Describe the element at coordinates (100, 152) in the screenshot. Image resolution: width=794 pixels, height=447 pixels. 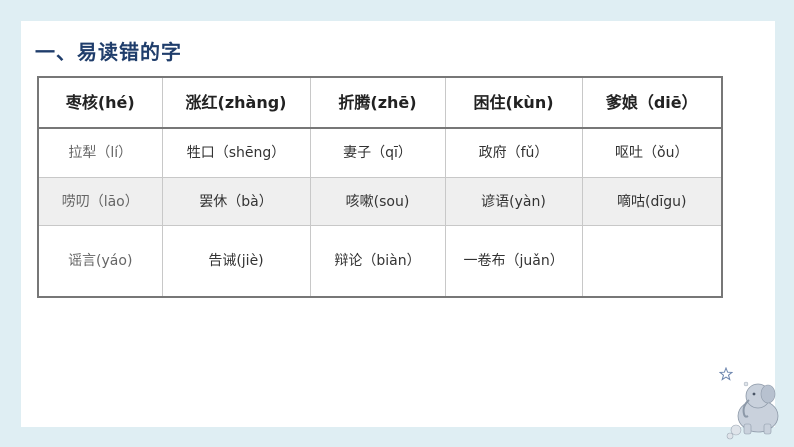
I see `table-cell: 拉犁（lí）` at that location.